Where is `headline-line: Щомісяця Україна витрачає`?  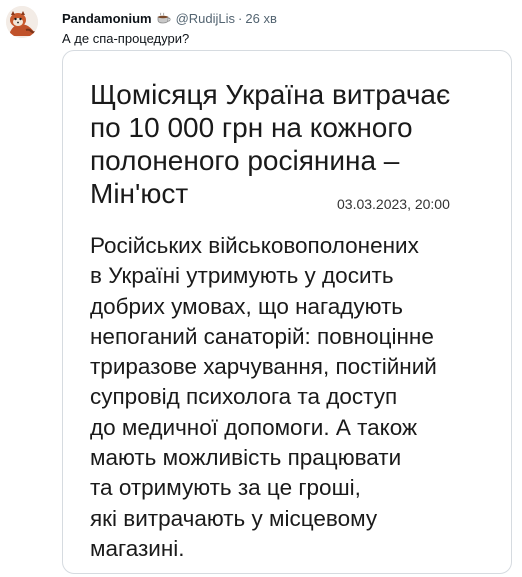
headline-line: Щомісяця Україна витрачає is located at coordinates (270, 94).